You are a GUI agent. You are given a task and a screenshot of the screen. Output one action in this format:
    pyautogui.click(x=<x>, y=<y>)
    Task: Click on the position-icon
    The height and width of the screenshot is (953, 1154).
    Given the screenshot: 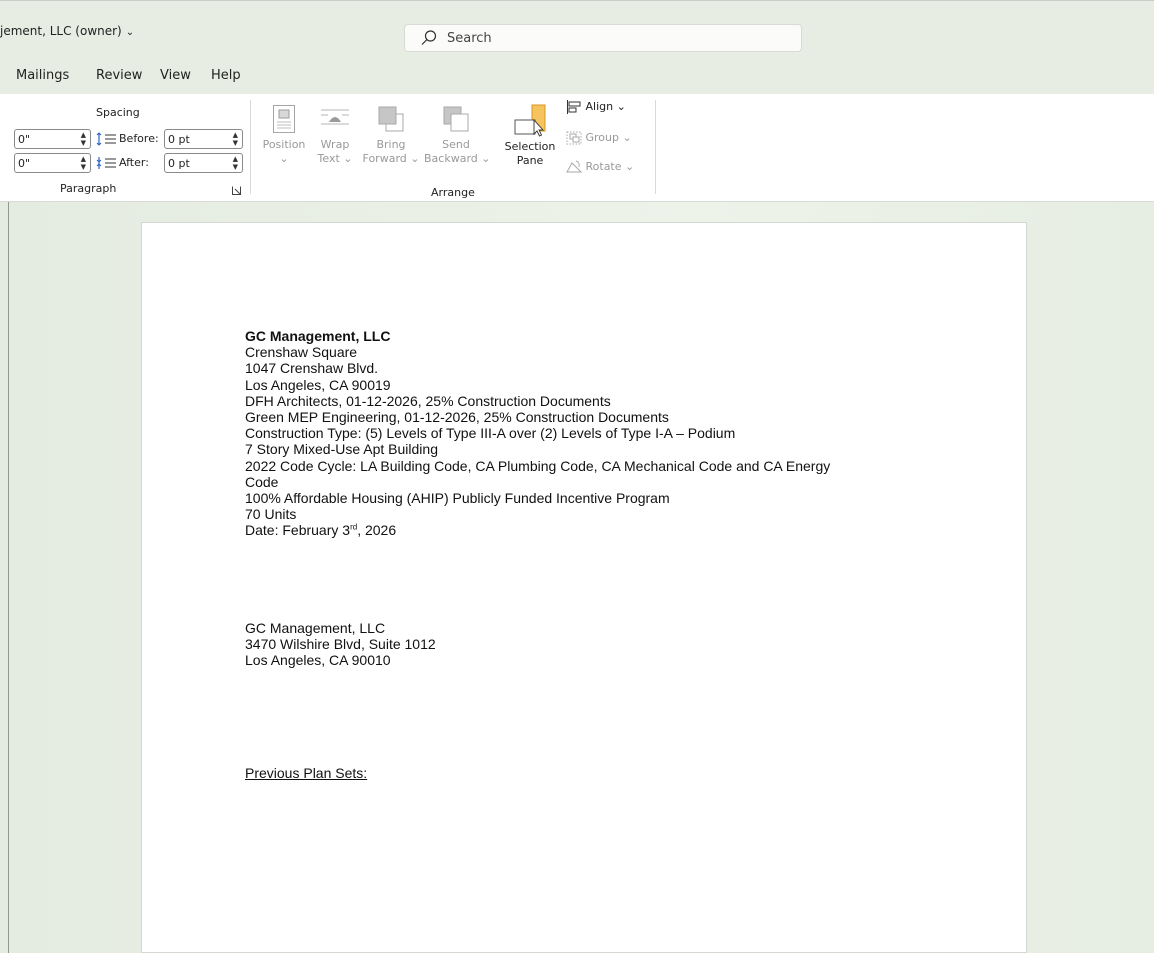 What is the action you would take?
    pyautogui.click(x=284, y=119)
    